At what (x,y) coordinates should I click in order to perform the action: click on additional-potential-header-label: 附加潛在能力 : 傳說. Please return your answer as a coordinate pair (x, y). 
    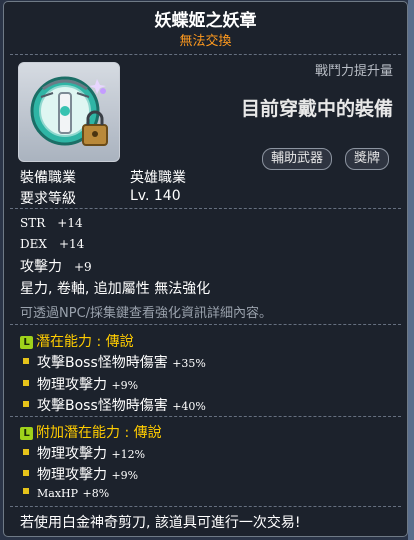
    Looking at the image, I should click on (99, 433).